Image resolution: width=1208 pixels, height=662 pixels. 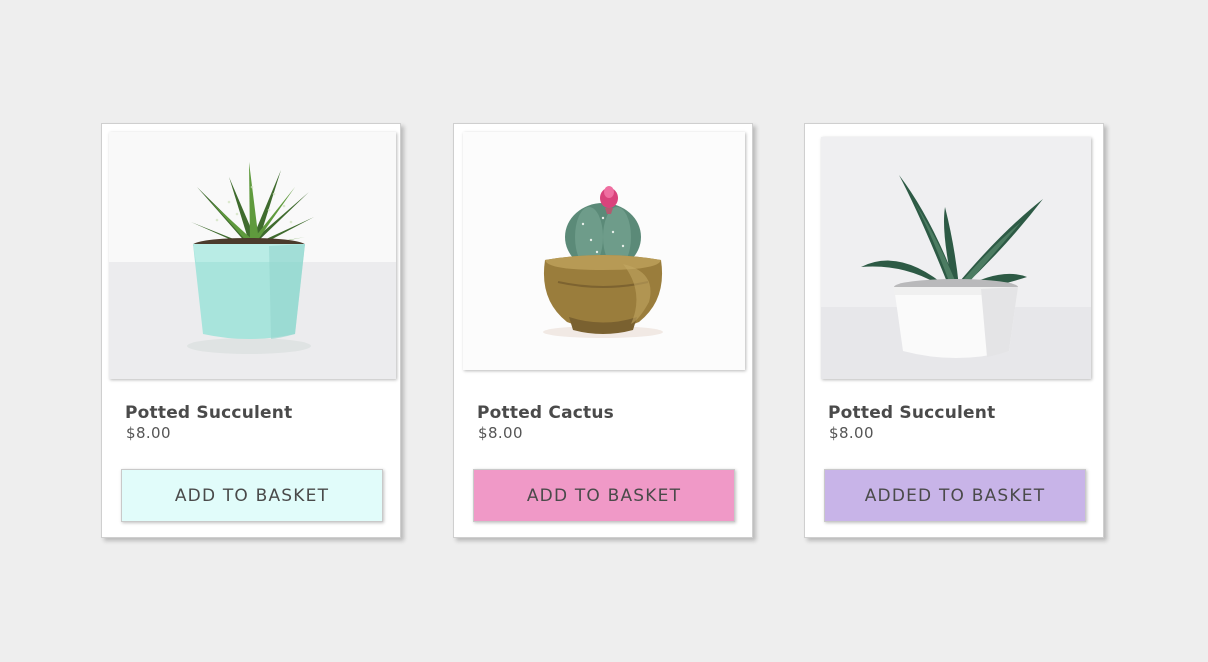 What do you see at coordinates (955, 495) in the screenshot?
I see `added-to-basket-button: ADDED TO BASKET` at bounding box center [955, 495].